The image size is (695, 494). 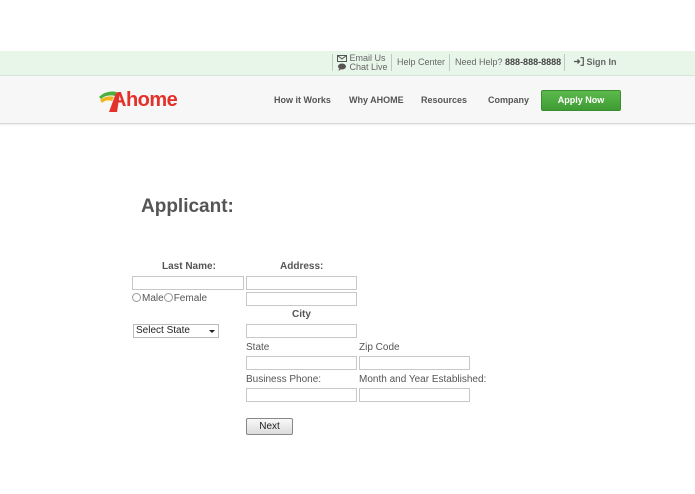 I want to click on state-select-value: Select State, so click(x=163, y=330).